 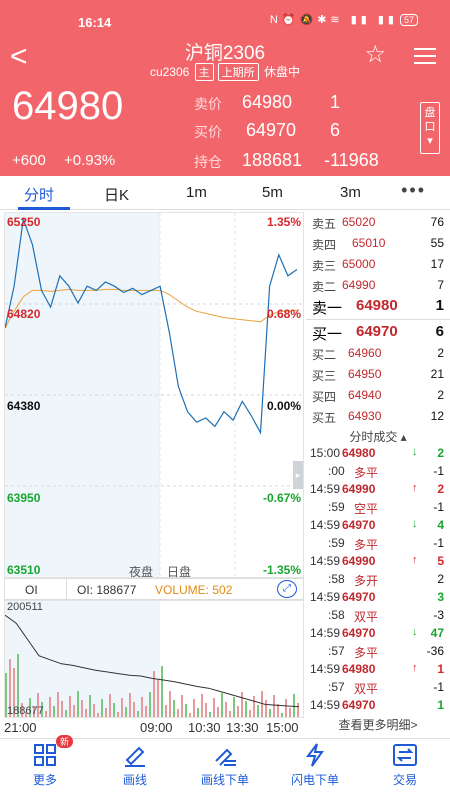 What do you see at coordinates (438, 543) in the screenshot?
I see `trade-oi-change: -1` at bounding box center [438, 543].